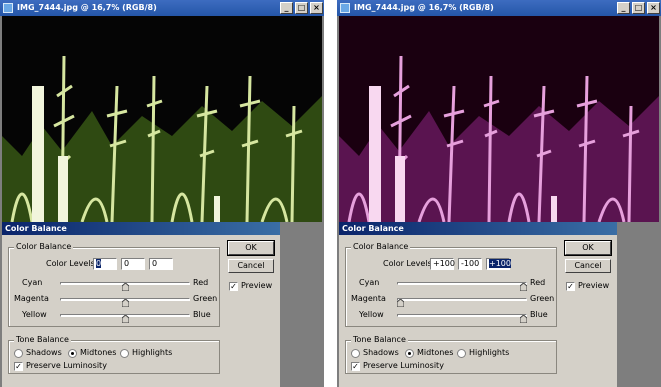 This screenshot has width=661, height=387. Describe the element at coordinates (470, 264) in the screenshot. I see `color-level-field-2: -100` at that location.